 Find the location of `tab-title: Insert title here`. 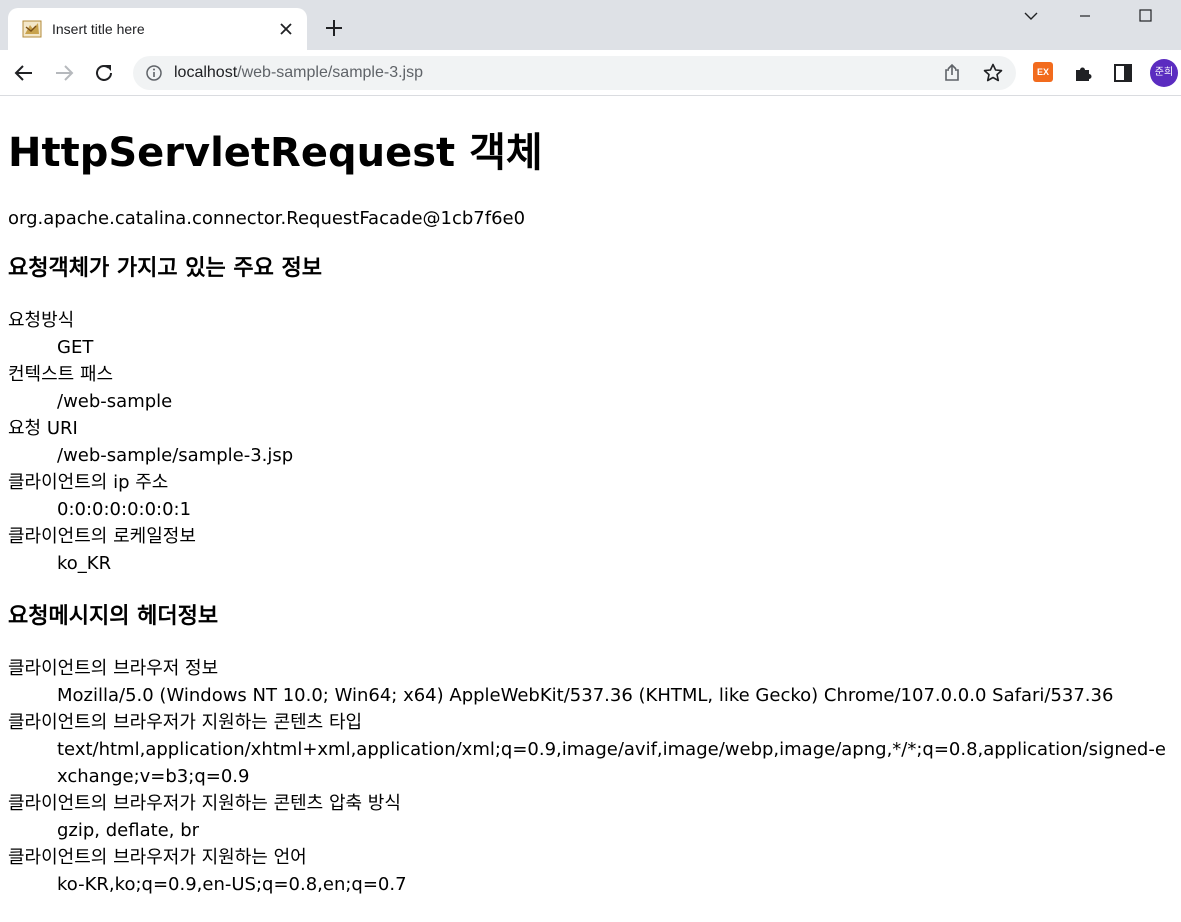

tab-title: Insert title here is located at coordinates (98, 29).